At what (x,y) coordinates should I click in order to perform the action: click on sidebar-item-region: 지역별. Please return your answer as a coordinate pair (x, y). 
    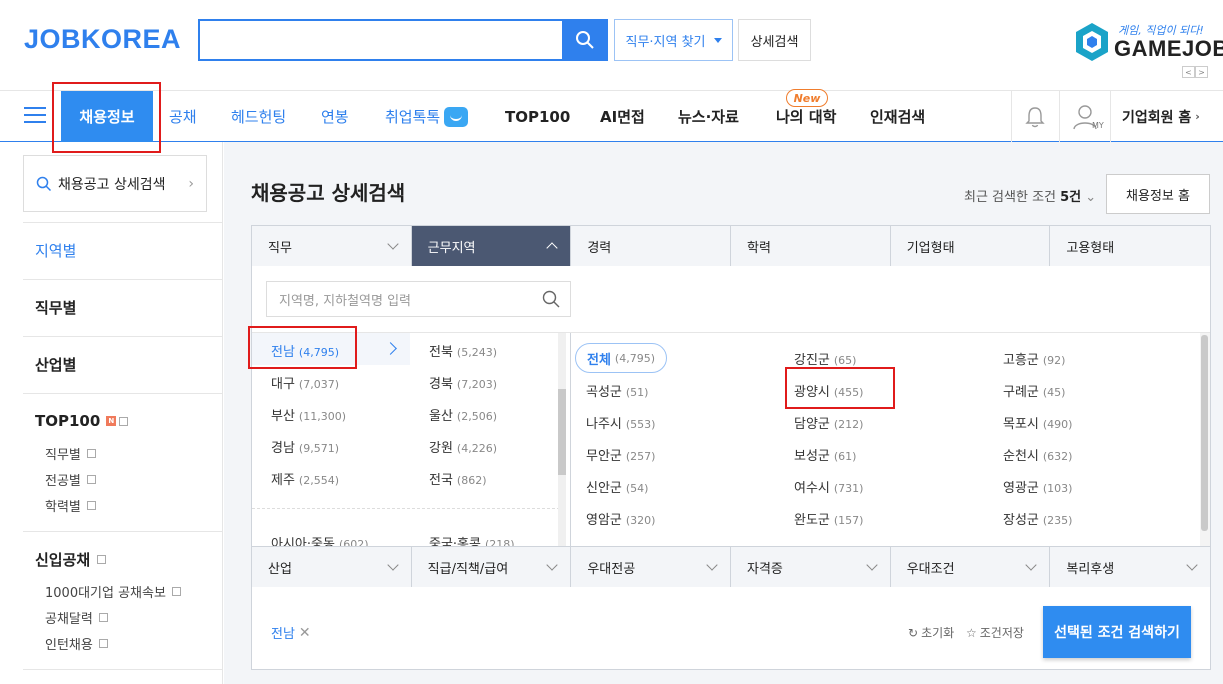
    Looking at the image, I should click on (55, 250).